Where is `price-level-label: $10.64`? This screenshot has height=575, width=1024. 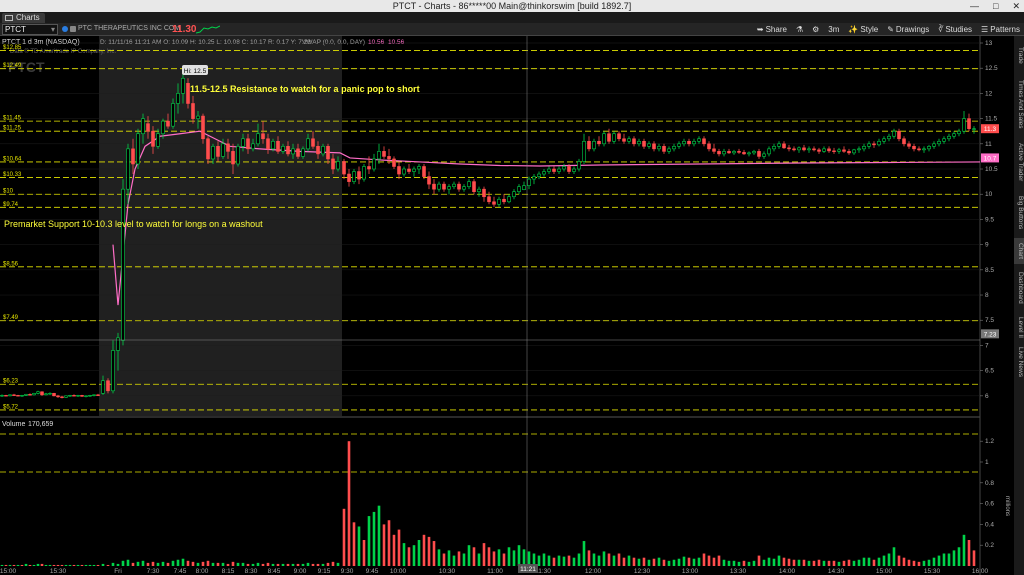 price-level-label: $10.64 is located at coordinates (12, 159).